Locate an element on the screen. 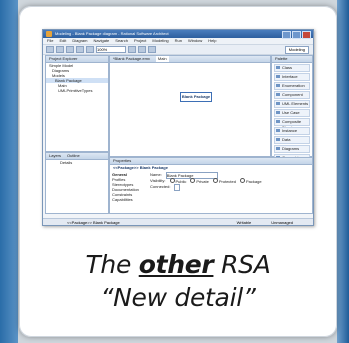 The width and height of the screenshot is (349, 343). caption-line-1: The other RSA is located at coordinates (178, 264).